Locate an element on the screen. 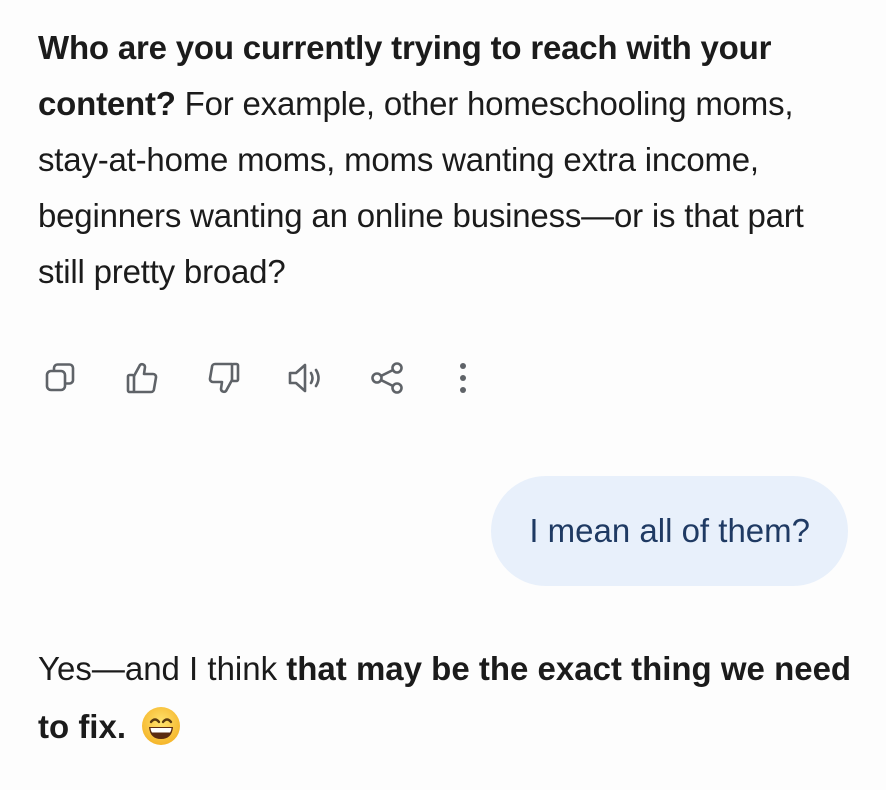 The height and width of the screenshot is (790, 886). share-button is located at coordinates (388, 378).